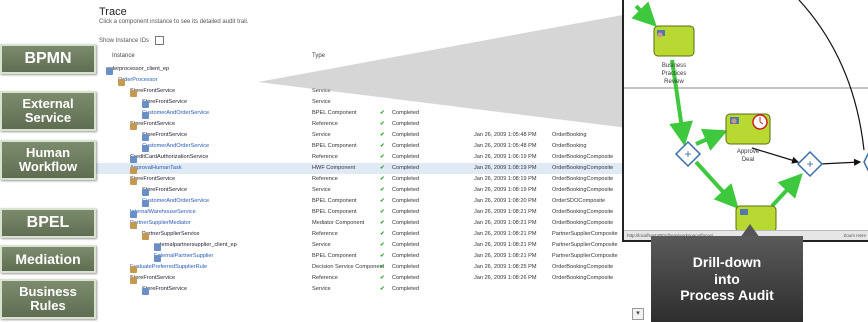  Describe the element at coordinates (48, 153) in the screenshot. I see `badge-human-workflow-line1: Human` at that location.